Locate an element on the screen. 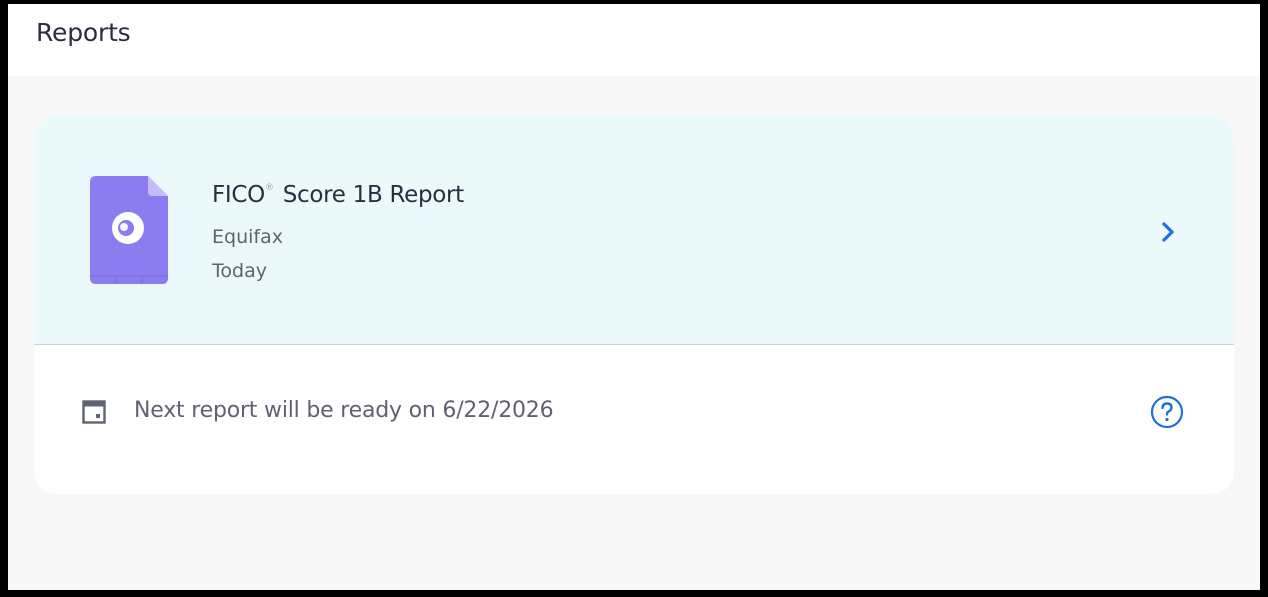 This screenshot has height=597, width=1268. report-date: Today is located at coordinates (239, 271).